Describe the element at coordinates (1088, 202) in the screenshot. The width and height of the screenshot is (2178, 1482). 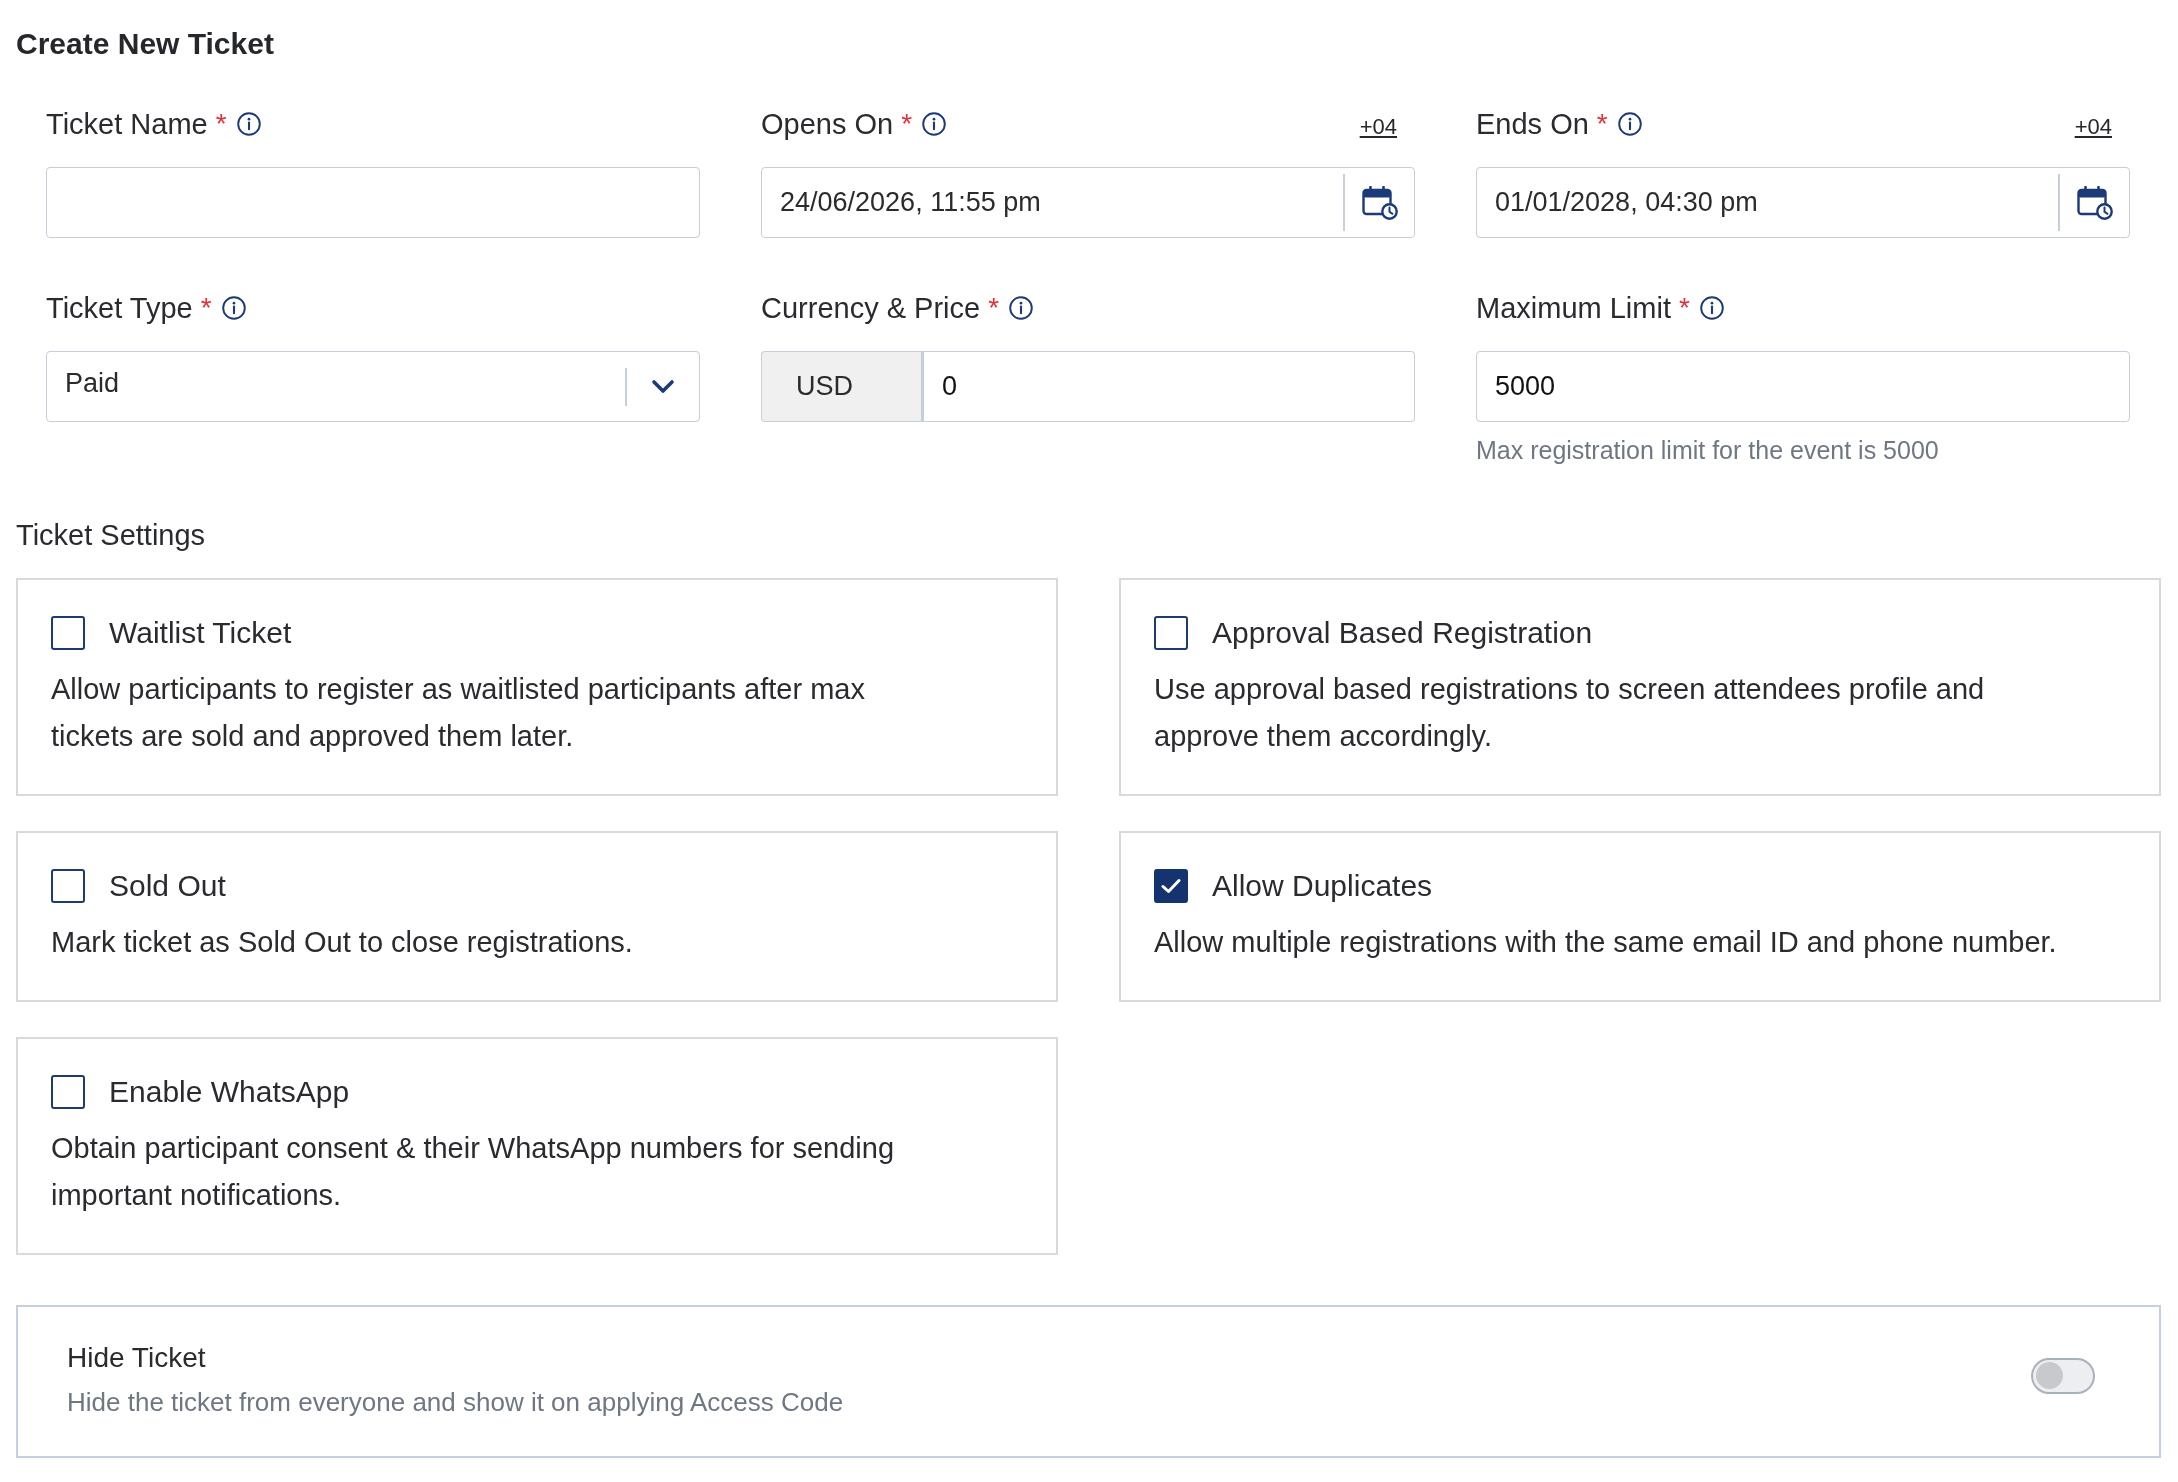
I see `date-time-field: 24/06/2026, 11:55 pm` at that location.